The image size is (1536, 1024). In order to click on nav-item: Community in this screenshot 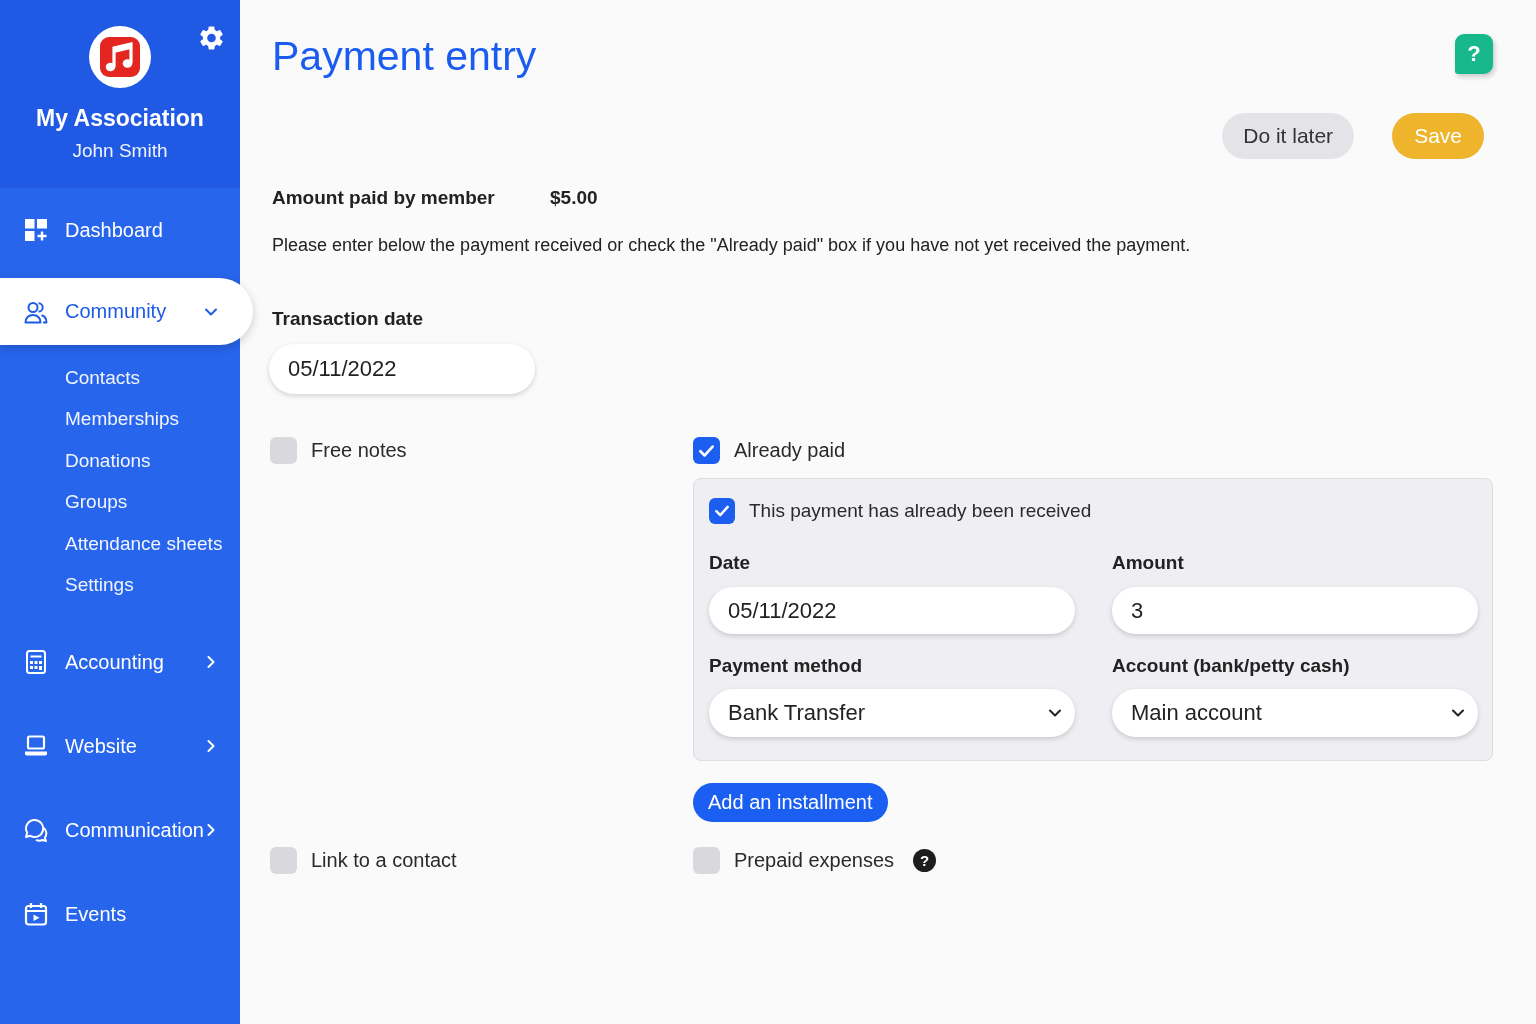, I will do `click(126, 311)`.